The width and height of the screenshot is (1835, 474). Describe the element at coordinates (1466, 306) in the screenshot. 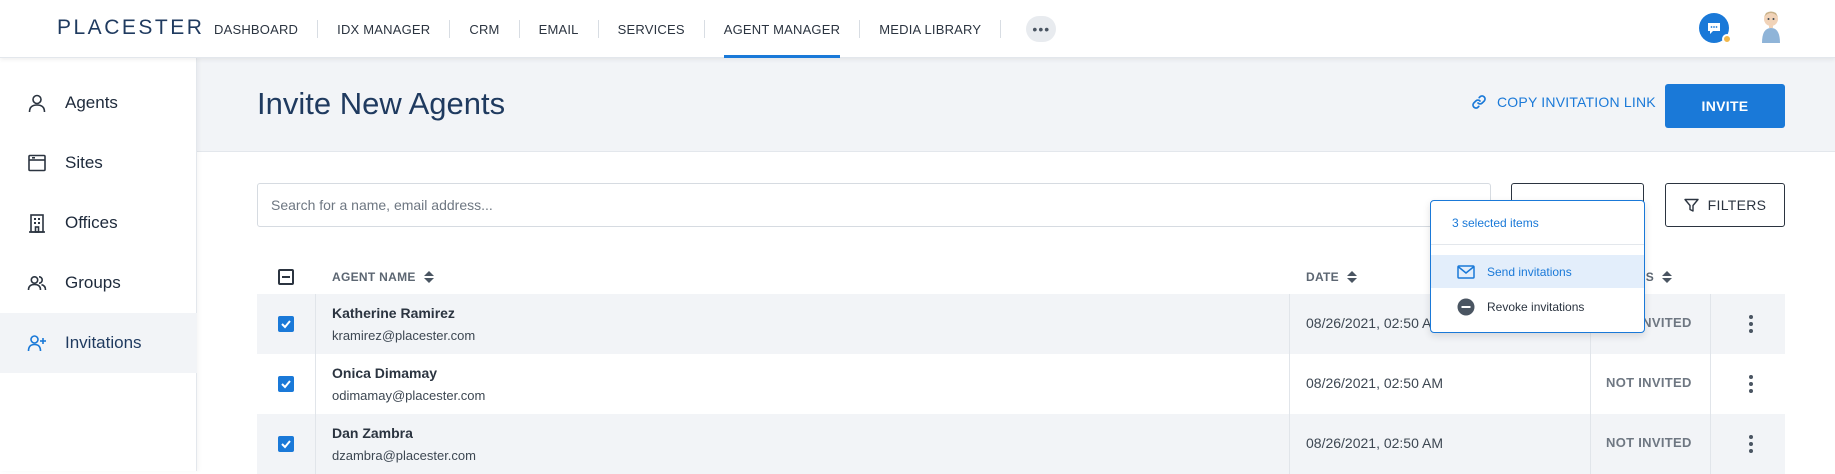

I see `minus-circle-icon` at that location.